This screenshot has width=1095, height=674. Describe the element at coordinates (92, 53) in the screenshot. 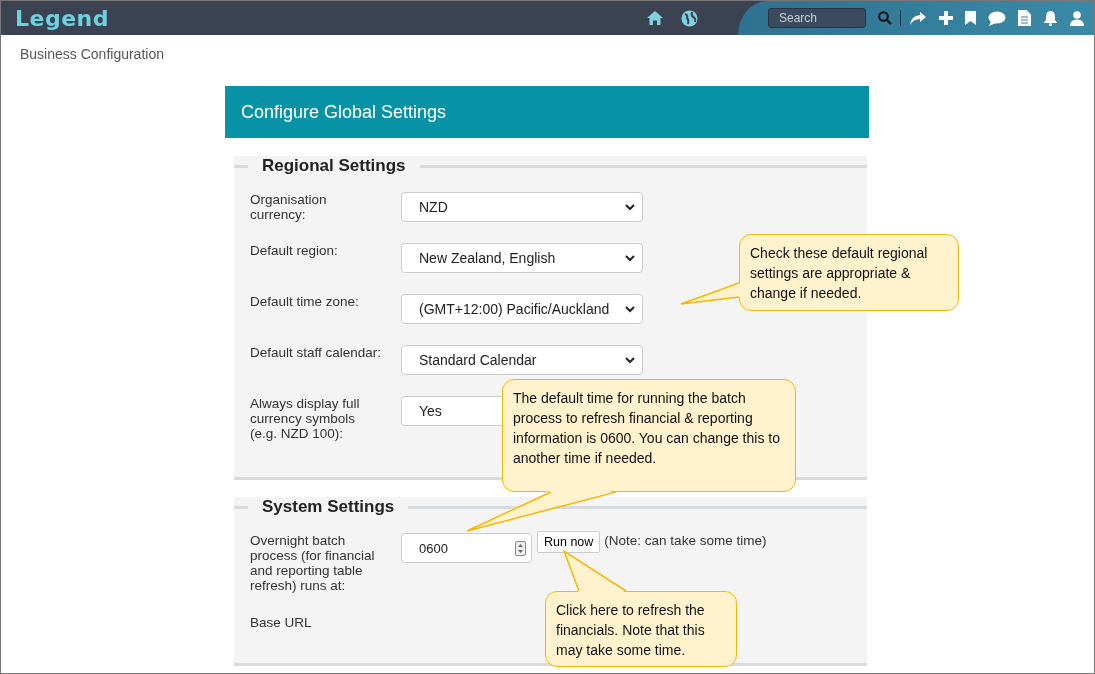

I see `breadcrumb: Business Configuration` at that location.